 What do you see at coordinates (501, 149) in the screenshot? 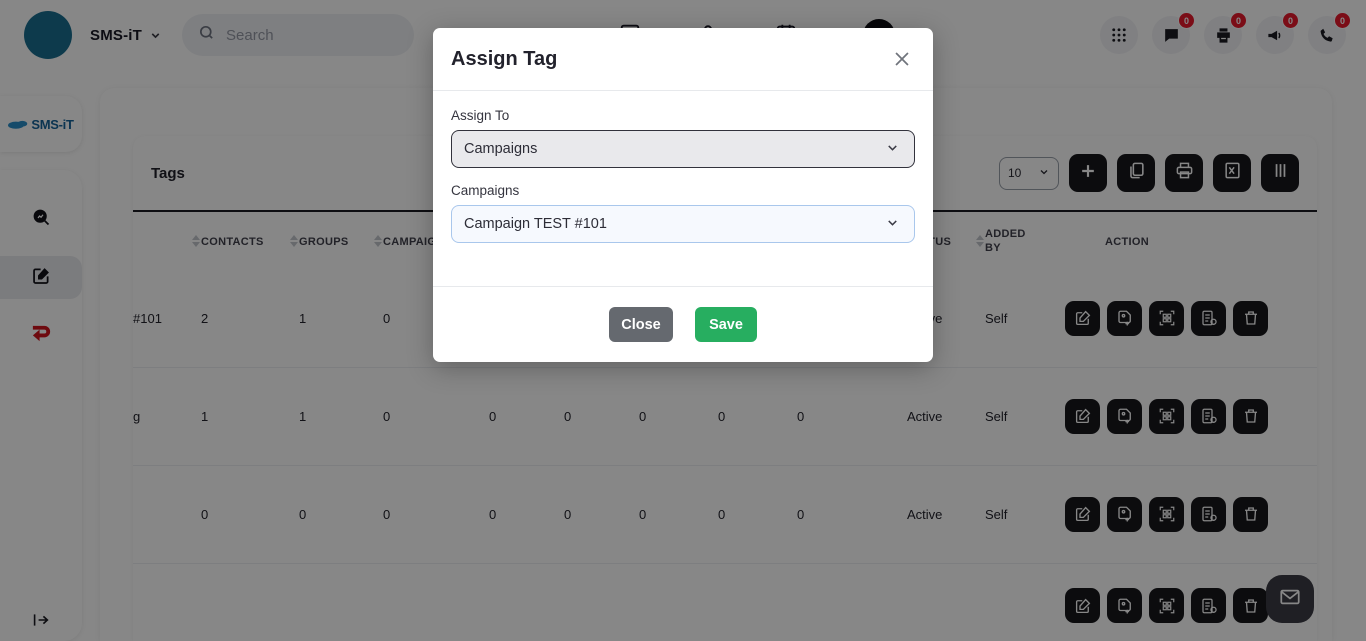
I see `assign-to-value: Campaigns` at bounding box center [501, 149].